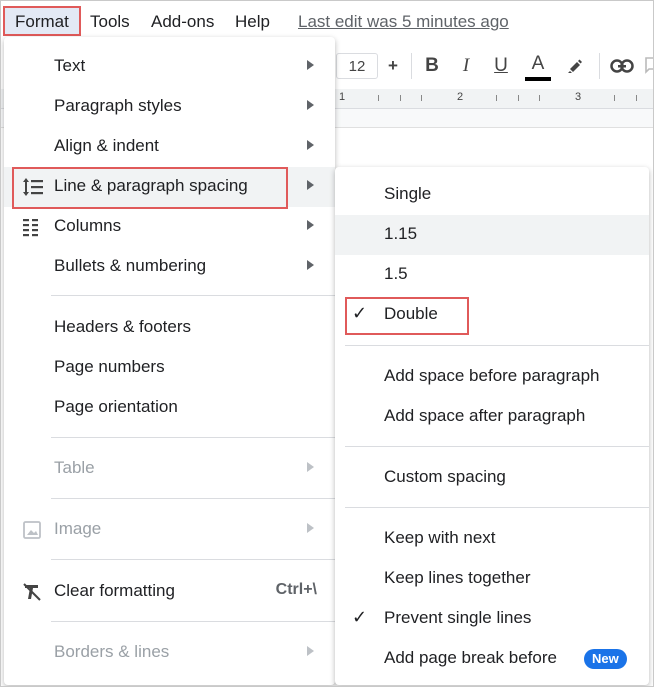 The height and width of the screenshot is (687, 654). Describe the element at coordinates (408, 193) in the screenshot. I see `submenu-item-label: Single` at that location.